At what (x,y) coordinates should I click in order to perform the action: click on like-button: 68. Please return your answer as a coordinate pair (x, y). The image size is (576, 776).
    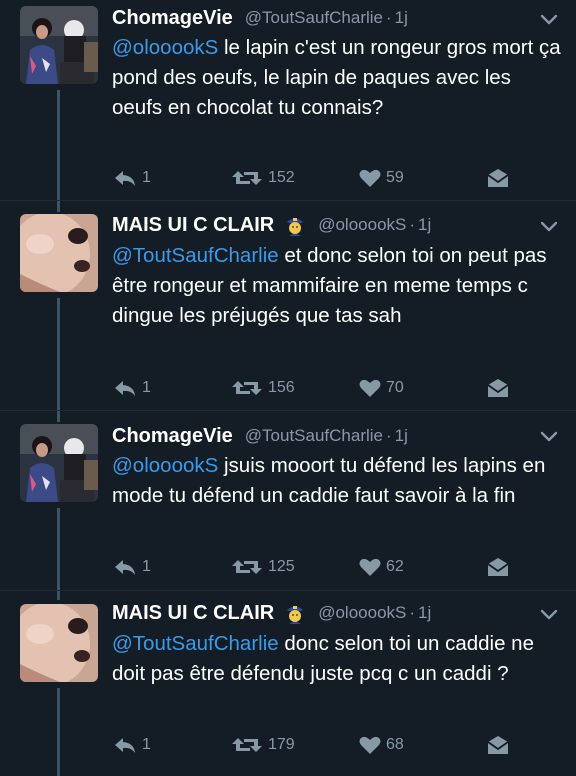
    Looking at the image, I should click on (381, 745).